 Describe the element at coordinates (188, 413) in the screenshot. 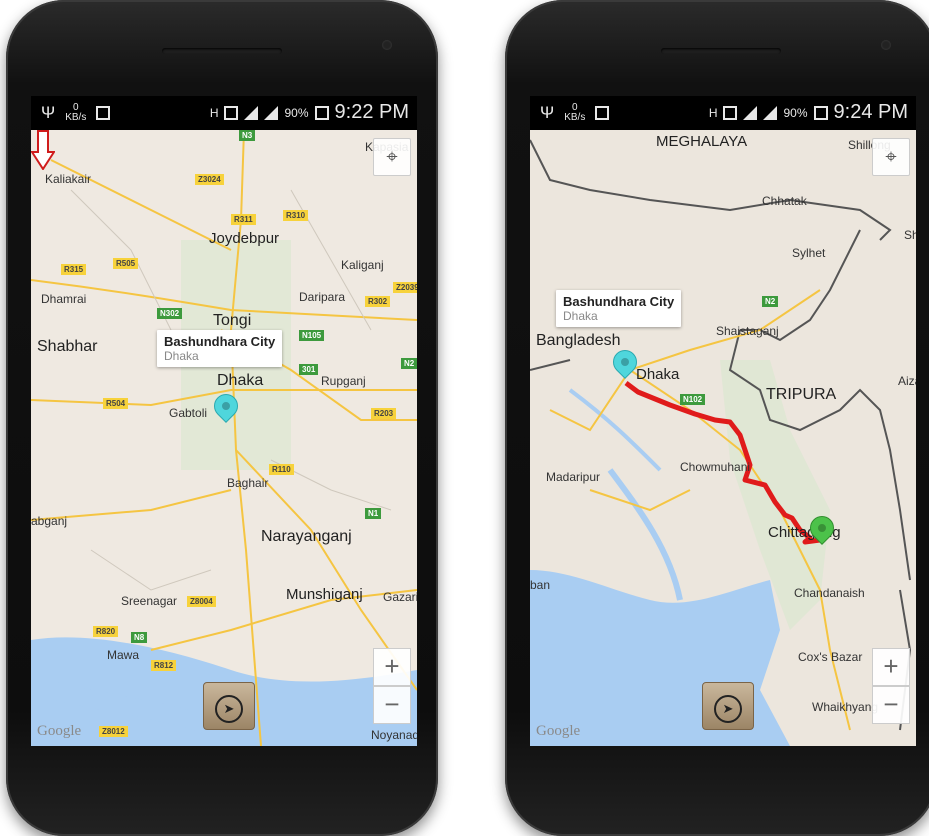

I see `map-label: Gabtoli` at that location.